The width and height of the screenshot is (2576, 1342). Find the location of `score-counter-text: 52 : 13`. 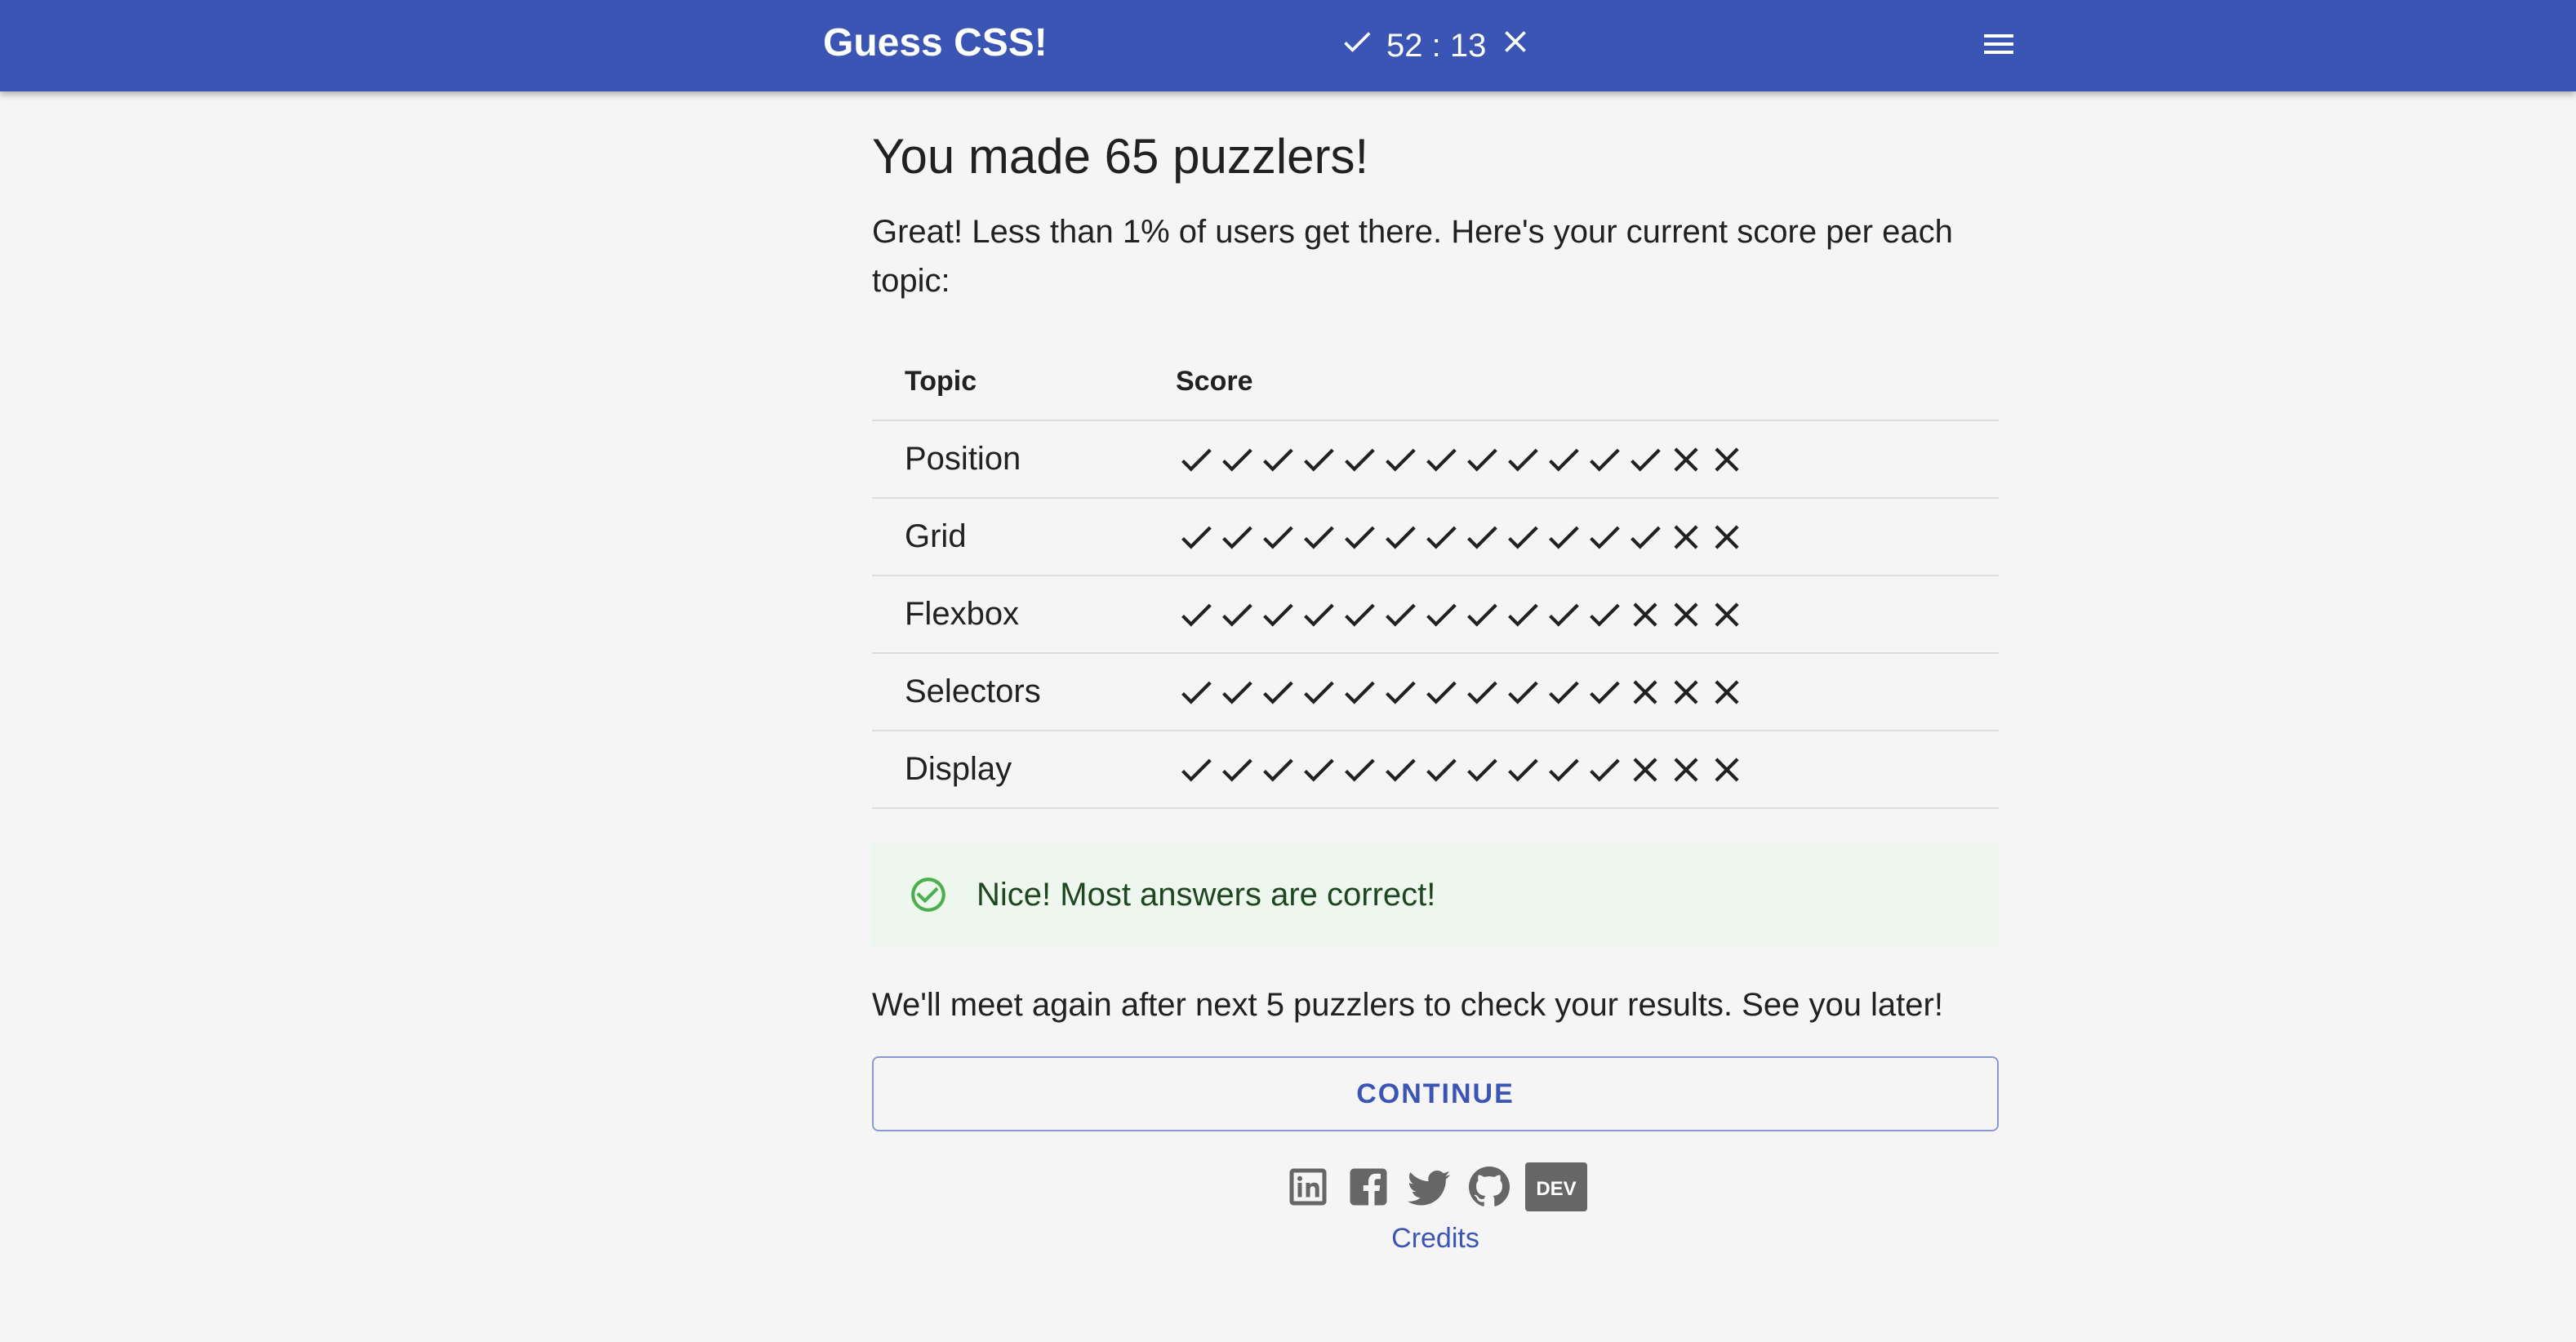

score-counter-text: 52 : 13 is located at coordinates (1436, 45).